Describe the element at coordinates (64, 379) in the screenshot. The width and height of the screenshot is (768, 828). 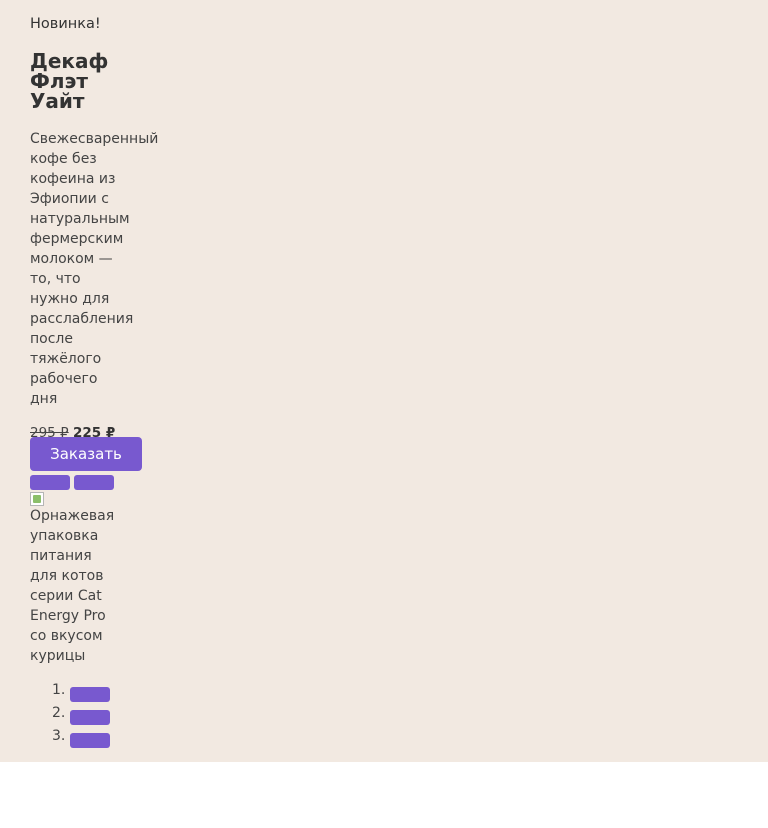
I see `description-line: рабочего` at that location.